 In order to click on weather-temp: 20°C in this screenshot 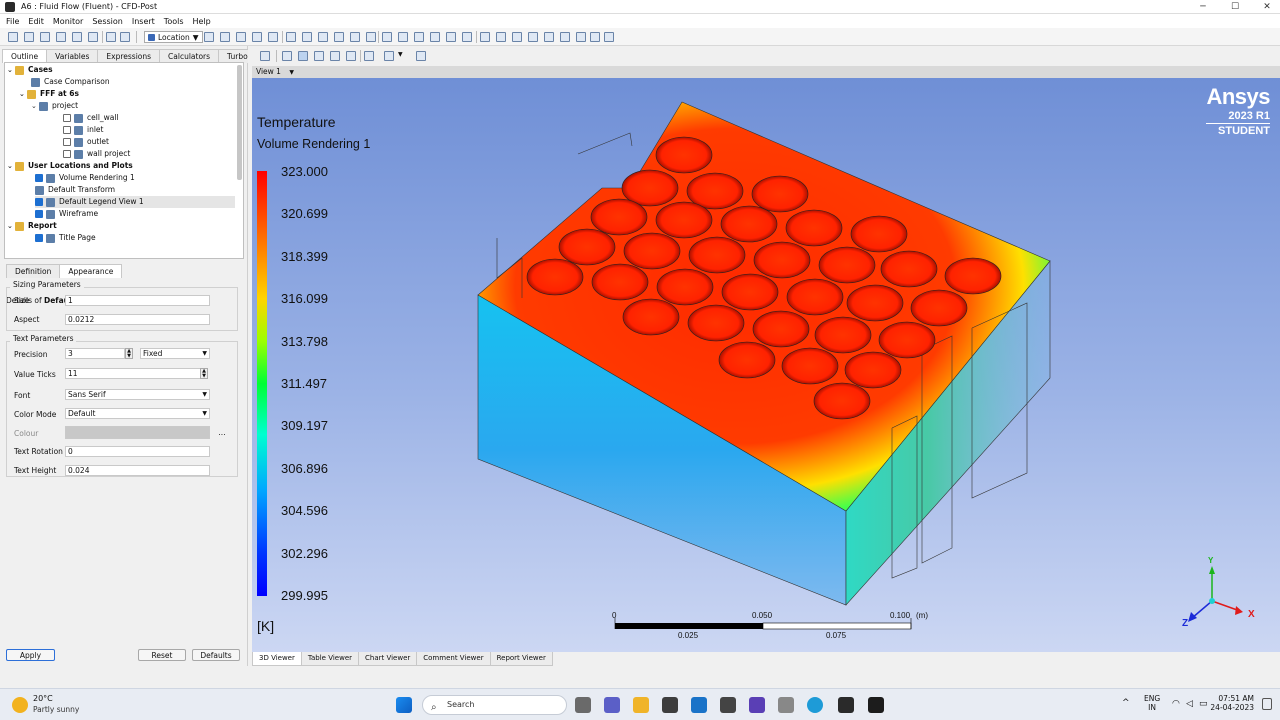, I will do `click(43, 698)`.